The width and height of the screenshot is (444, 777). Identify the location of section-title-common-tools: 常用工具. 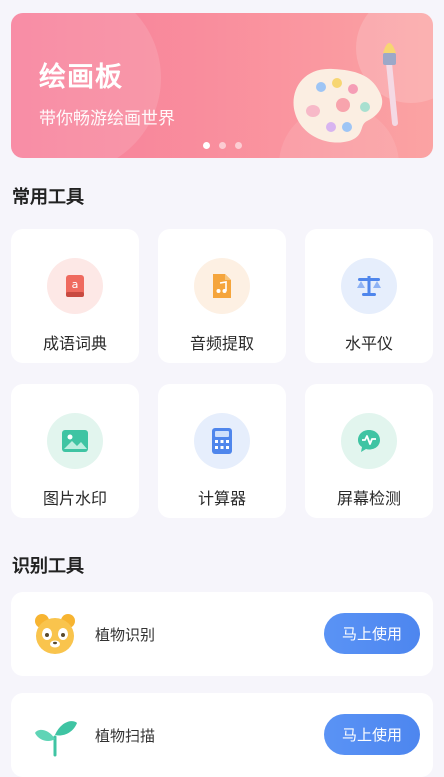
(48, 197).